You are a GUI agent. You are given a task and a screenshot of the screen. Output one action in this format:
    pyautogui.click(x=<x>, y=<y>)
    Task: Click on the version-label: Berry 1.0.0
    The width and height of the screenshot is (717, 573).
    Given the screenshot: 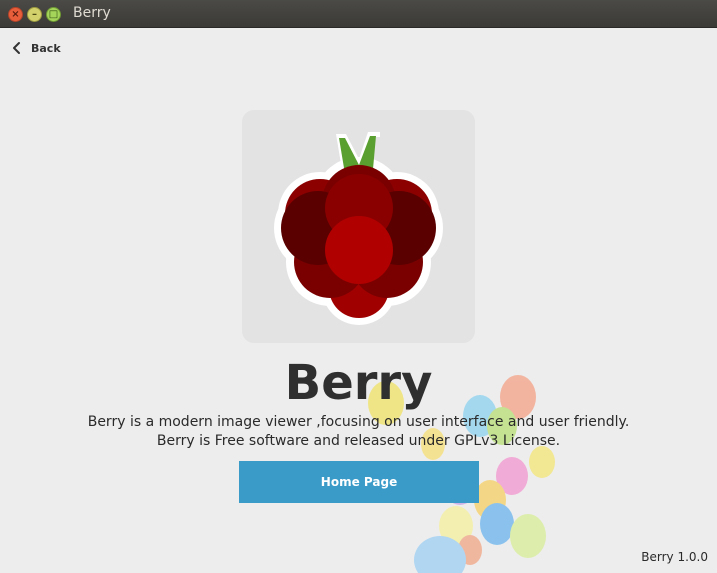 What is the action you would take?
    pyautogui.click(x=674, y=557)
    